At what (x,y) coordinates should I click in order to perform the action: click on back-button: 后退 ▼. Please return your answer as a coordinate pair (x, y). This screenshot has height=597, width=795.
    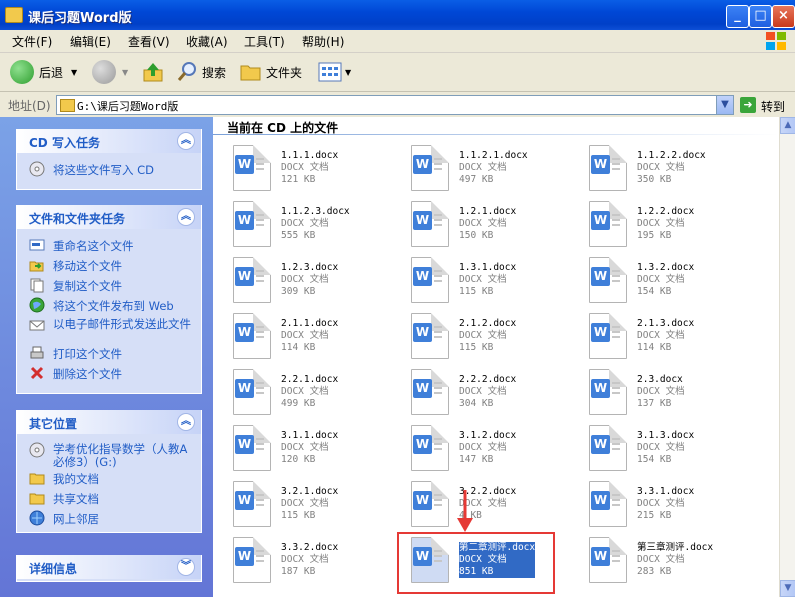
    Looking at the image, I should click on (43, 72).